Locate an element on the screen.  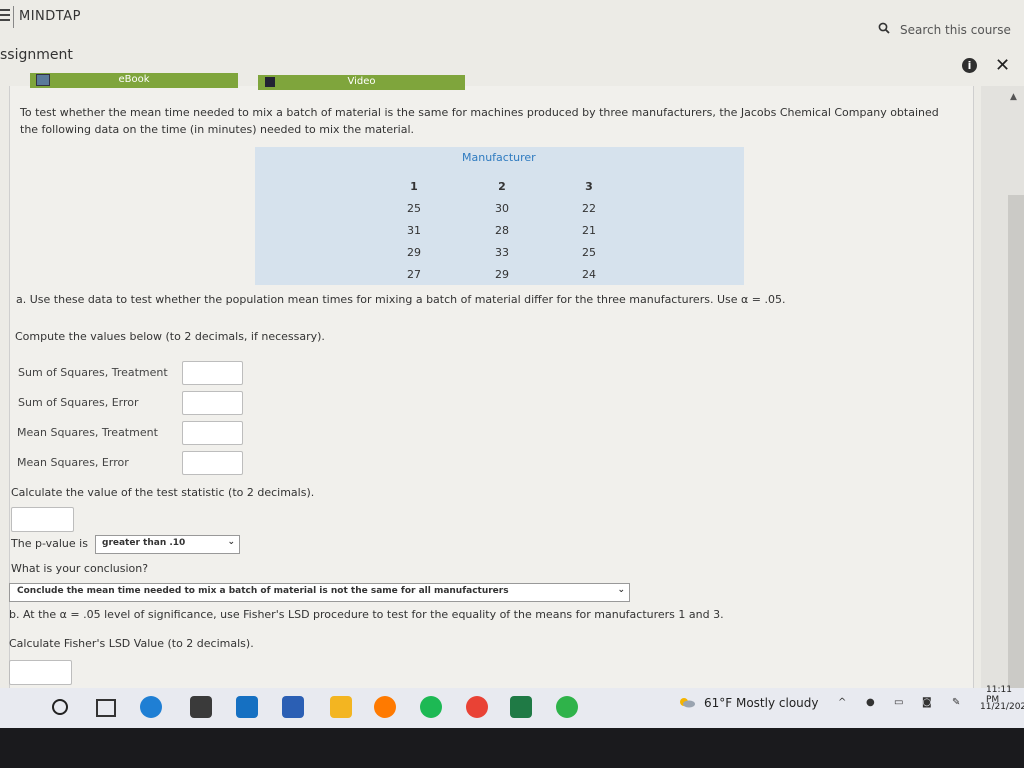
battery-icon: ▭ is located at coordinates (898, 702).